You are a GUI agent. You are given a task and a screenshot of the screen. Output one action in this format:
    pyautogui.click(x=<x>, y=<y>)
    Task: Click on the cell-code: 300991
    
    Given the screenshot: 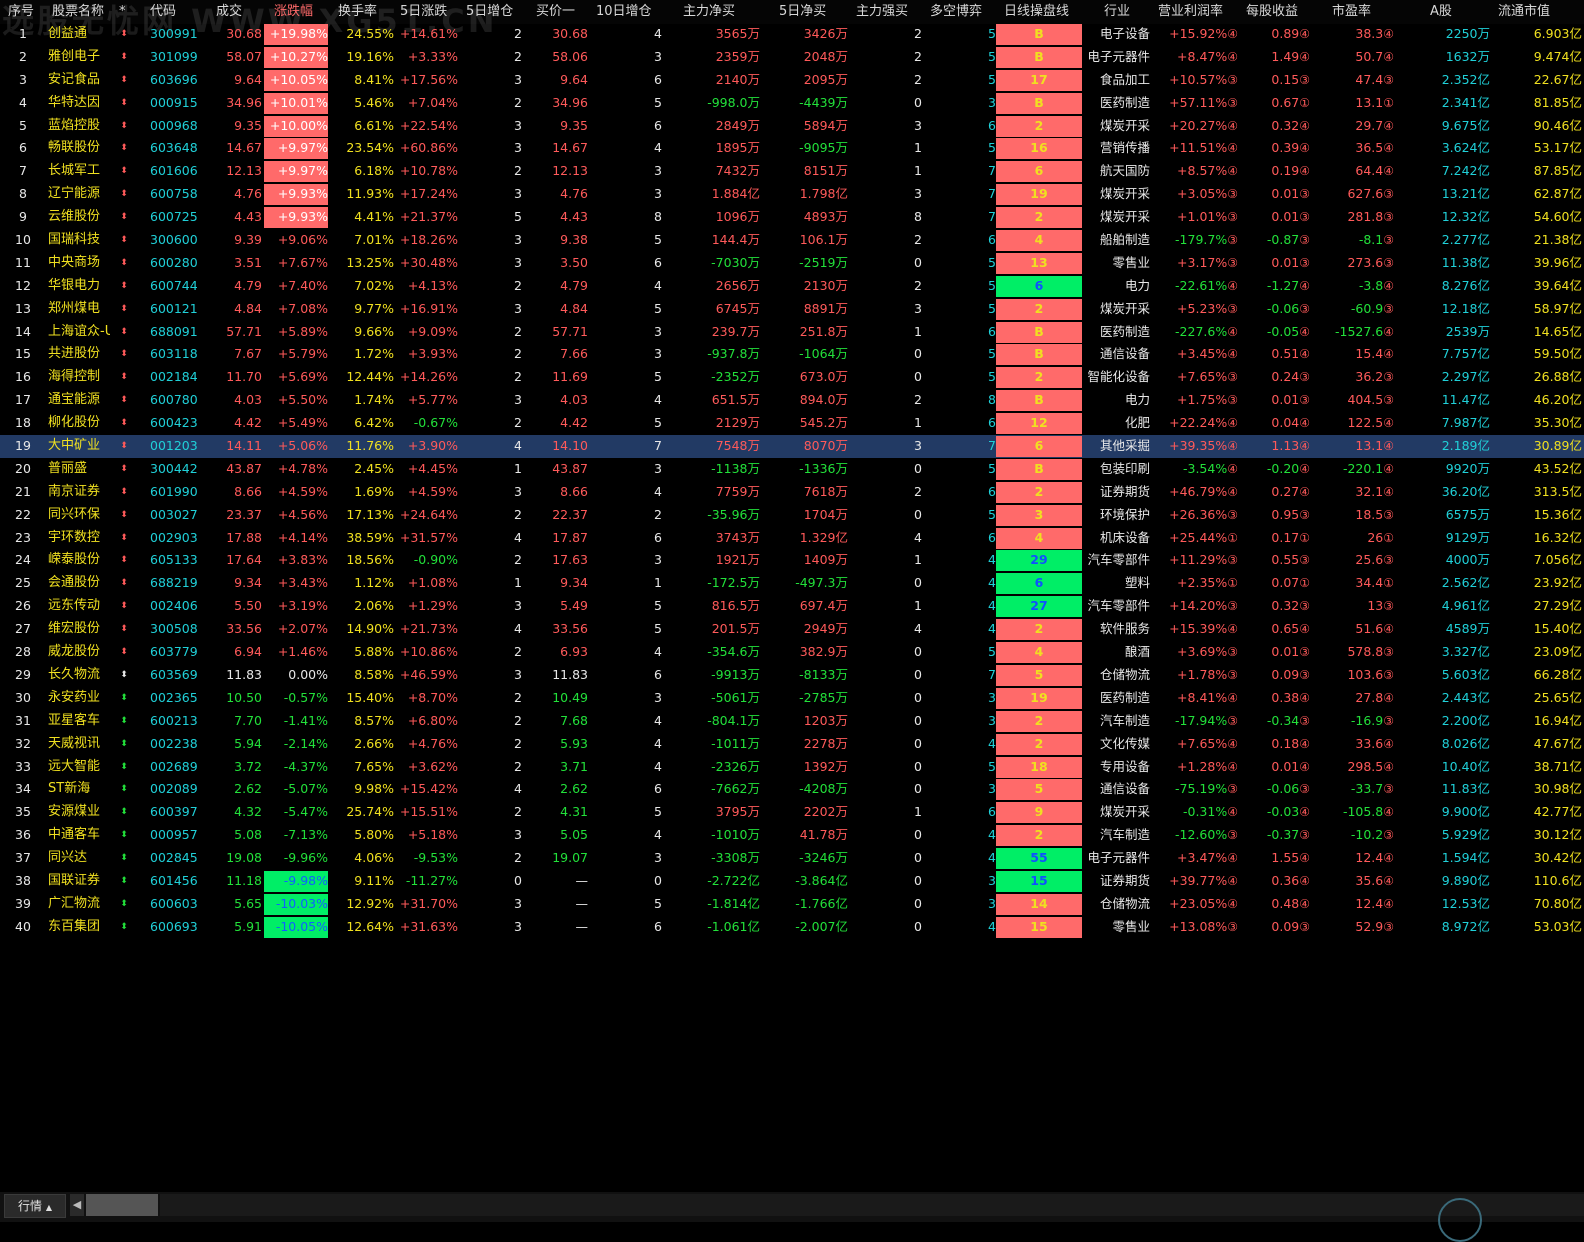 What is the action you would take?
    pyautogui.click(x=175, y=34)
    